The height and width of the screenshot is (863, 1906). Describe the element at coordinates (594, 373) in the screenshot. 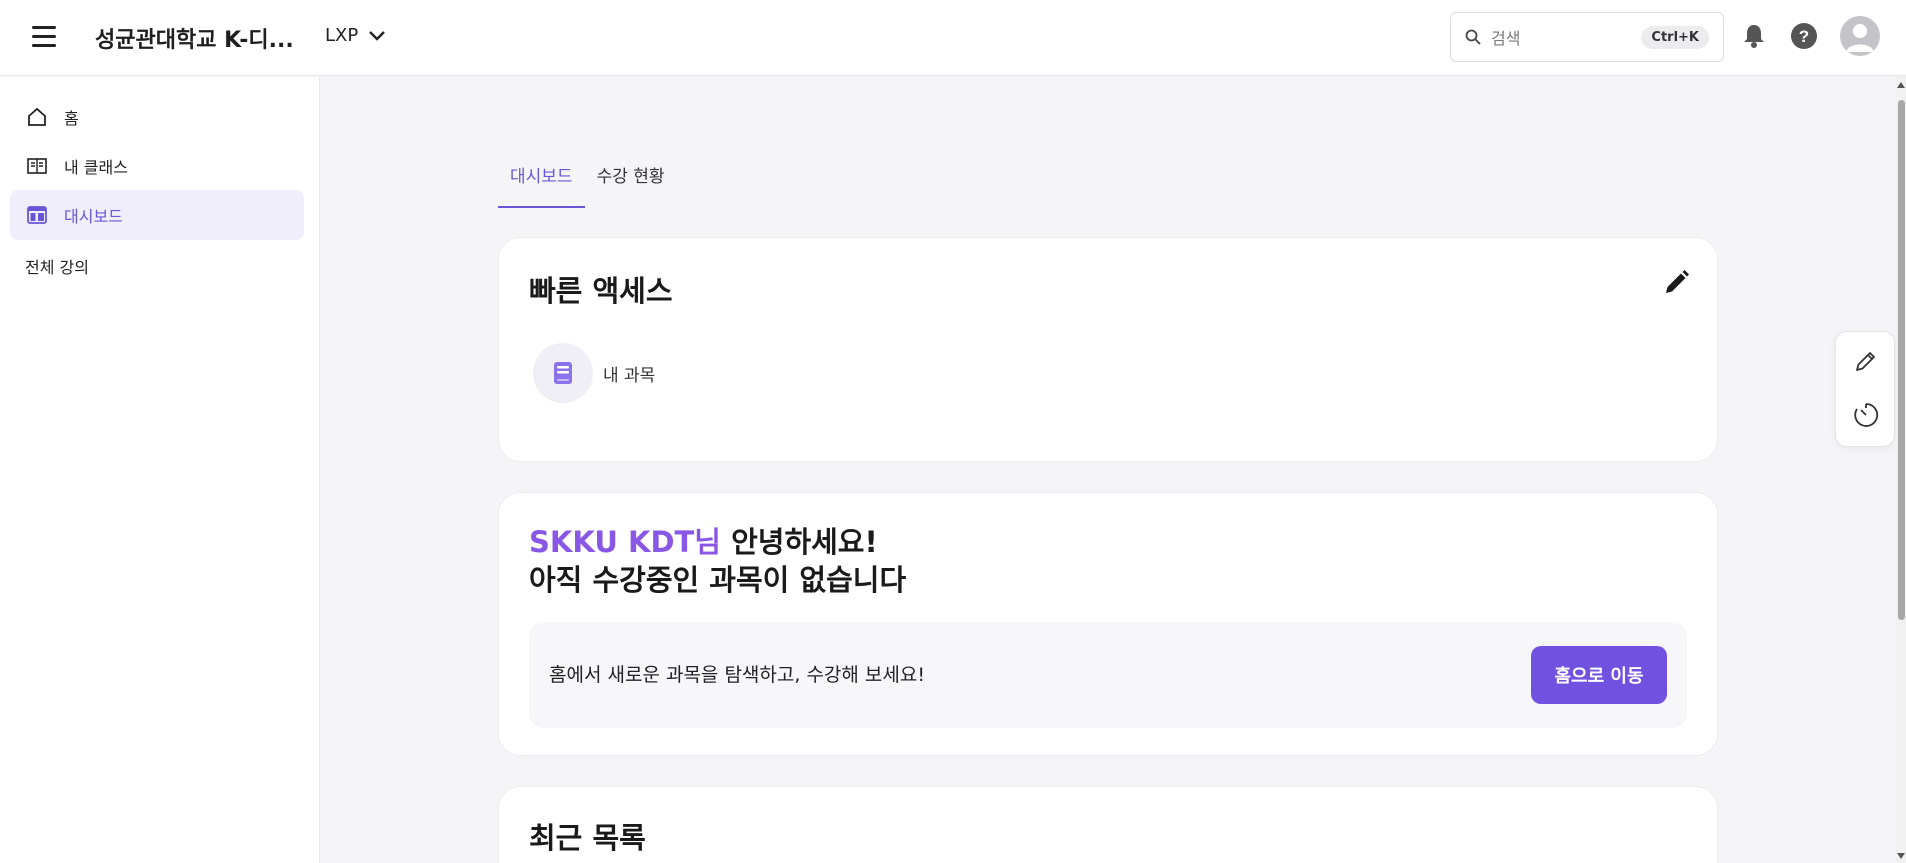

I see `quick-access-item: 내 과목` at that location.